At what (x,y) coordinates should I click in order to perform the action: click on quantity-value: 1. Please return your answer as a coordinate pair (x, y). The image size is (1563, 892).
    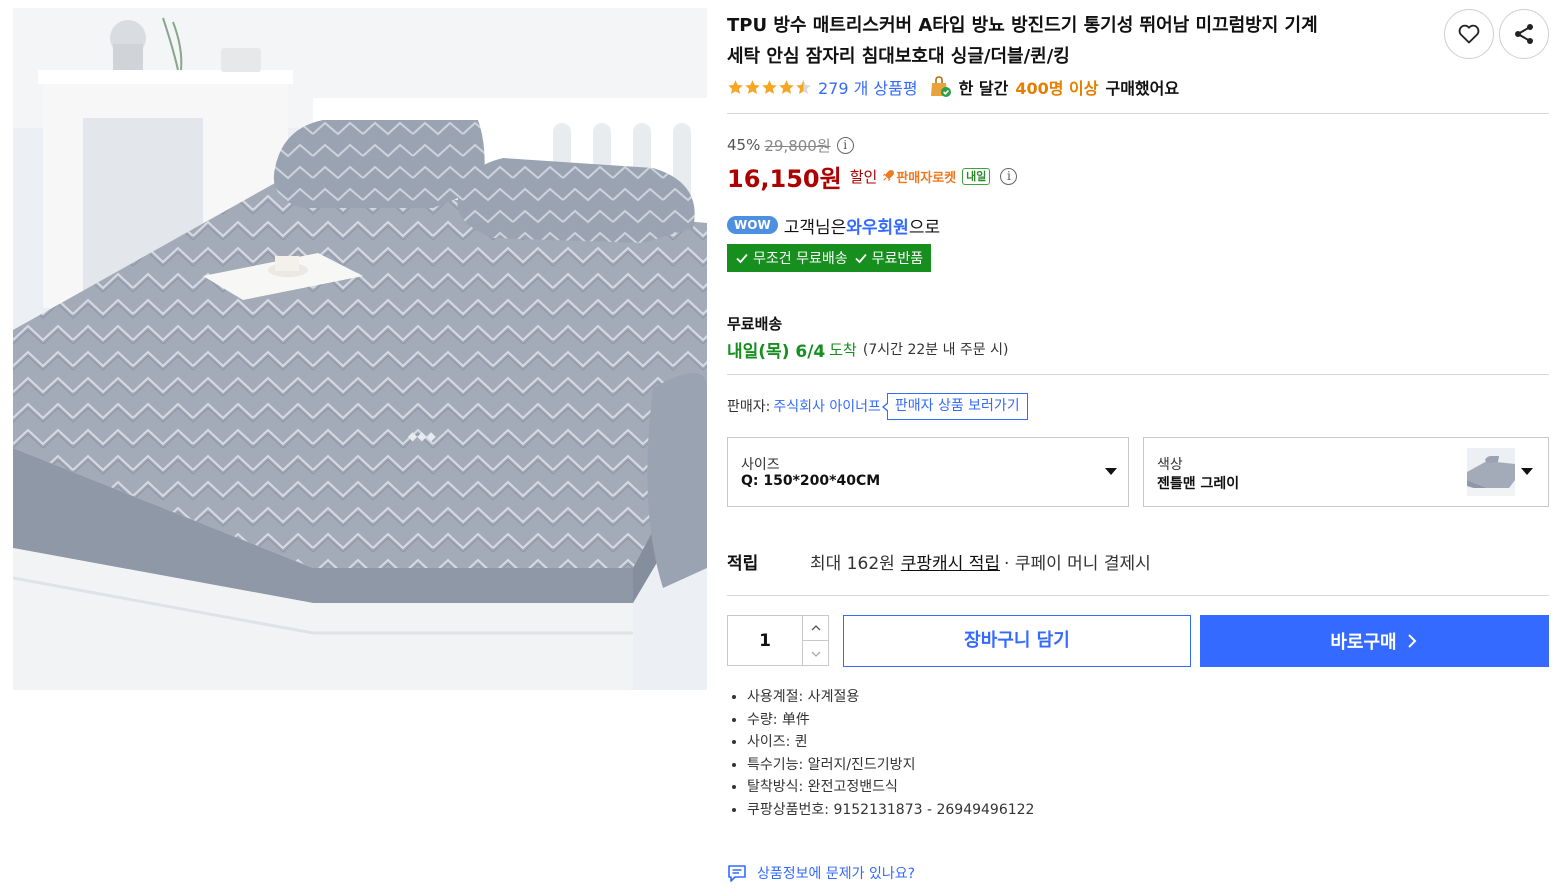
    Looking at the image, I should click on (766, 641).